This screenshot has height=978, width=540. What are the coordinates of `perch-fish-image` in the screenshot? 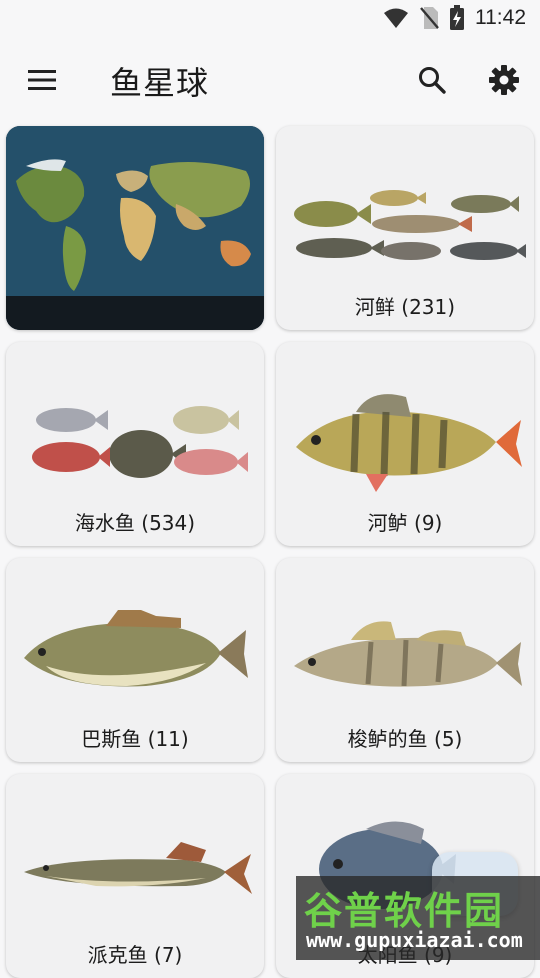 It's located at (409, 443).